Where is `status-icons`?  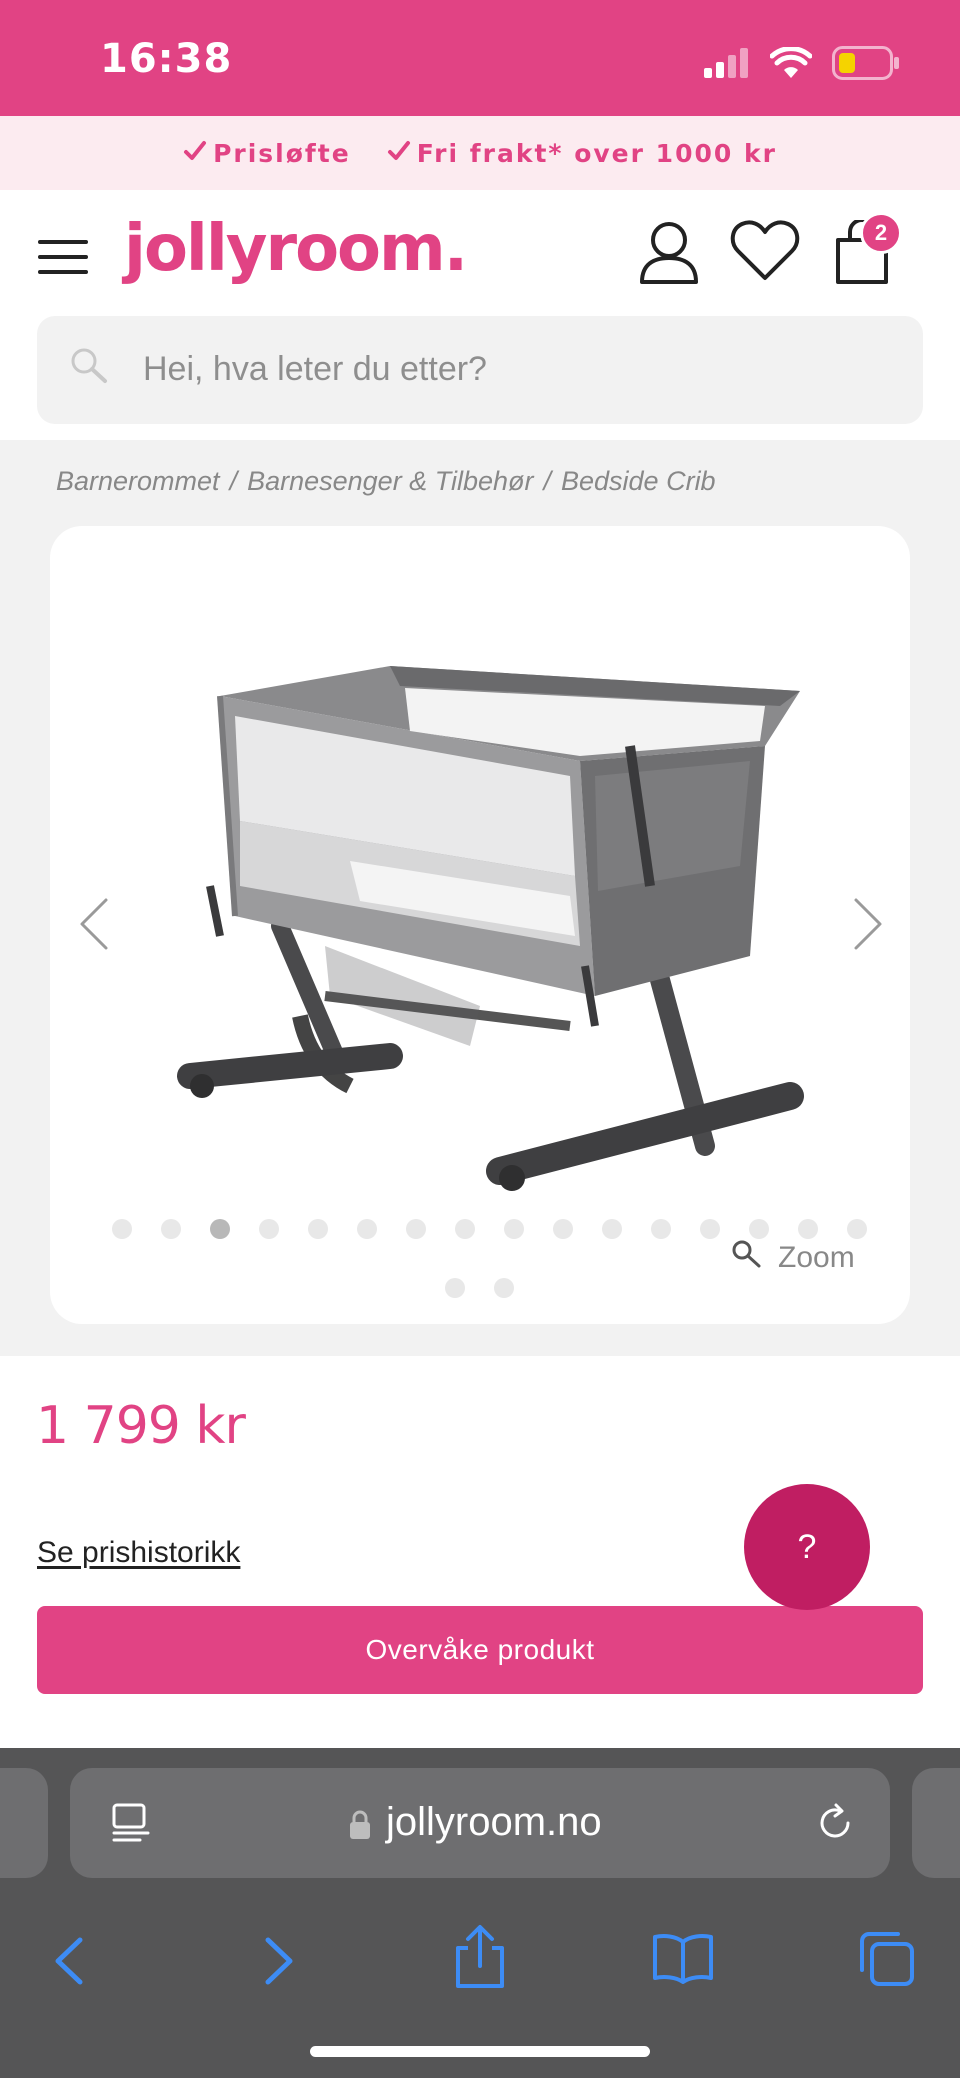
status-icons is located at coordinates (802, 65).